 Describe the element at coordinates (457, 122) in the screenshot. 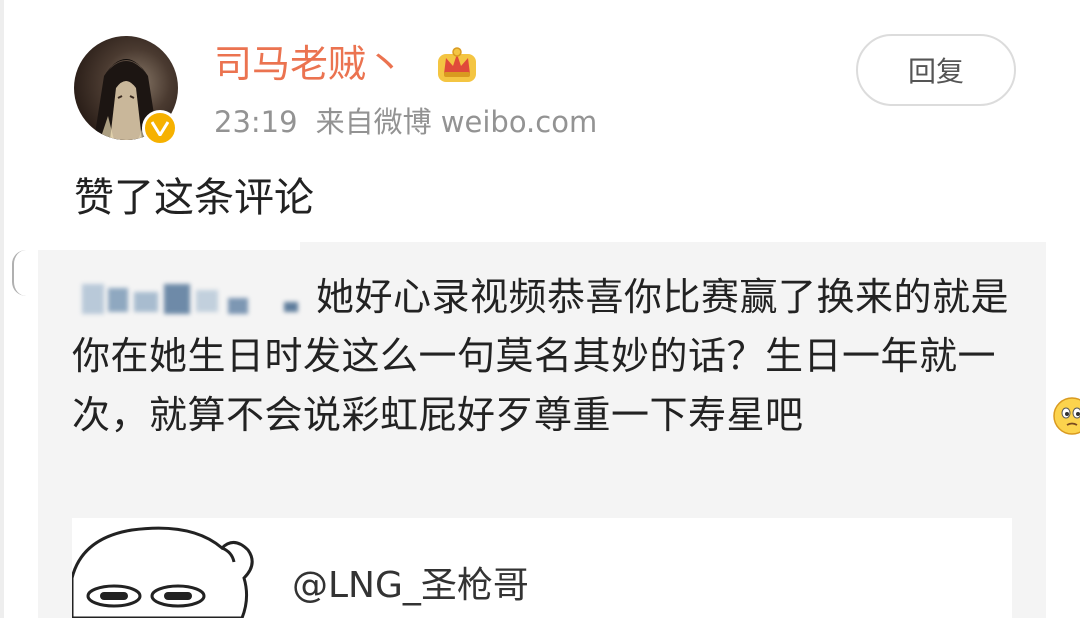

I see `post-source: 来自微博 weibo.com` at that location.